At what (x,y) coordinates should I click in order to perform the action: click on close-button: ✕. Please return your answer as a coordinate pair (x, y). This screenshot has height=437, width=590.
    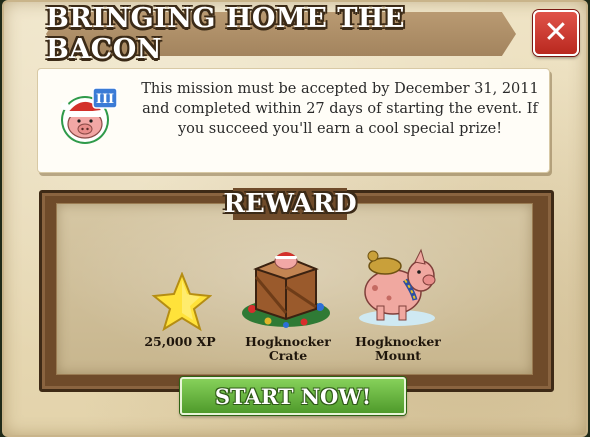
    Looking at the image, I should click on (556, 33).